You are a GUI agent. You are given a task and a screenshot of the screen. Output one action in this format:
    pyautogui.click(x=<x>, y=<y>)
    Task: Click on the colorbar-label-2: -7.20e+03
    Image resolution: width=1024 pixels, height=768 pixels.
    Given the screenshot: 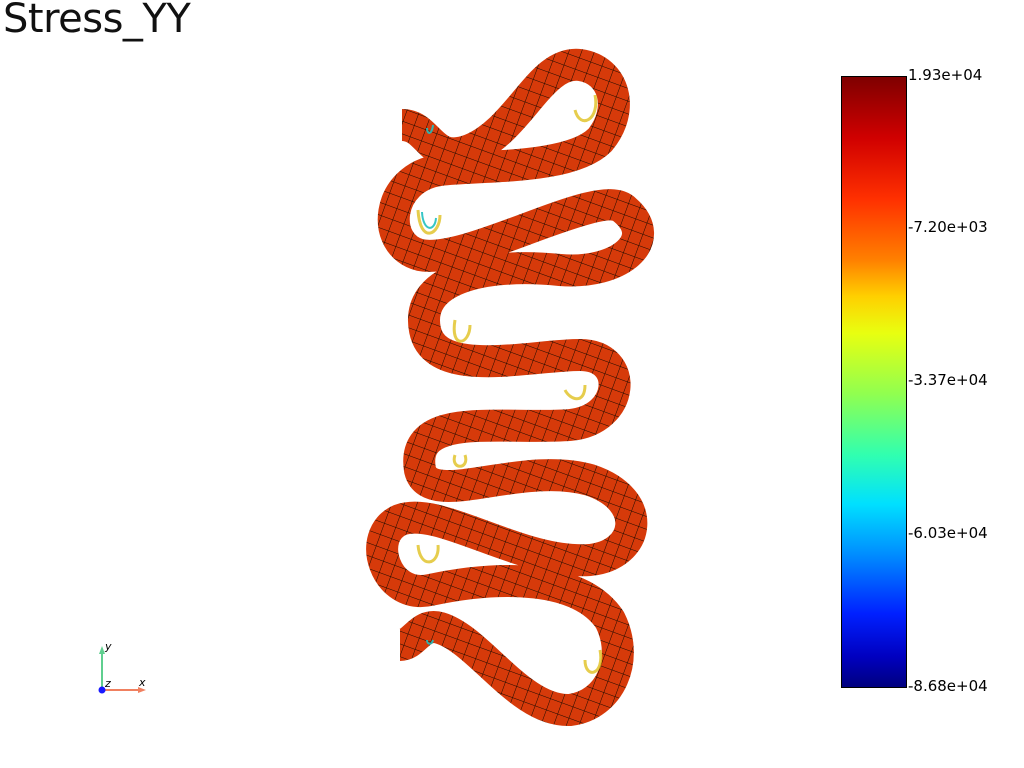 What is the action you would take?
    pyautogui.click(x=948, y=227)
    